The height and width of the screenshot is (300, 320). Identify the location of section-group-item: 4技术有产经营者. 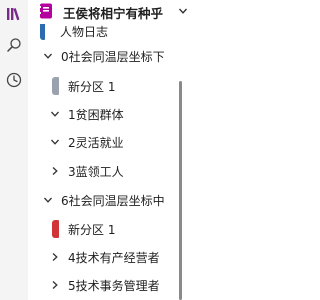
(103, 257).